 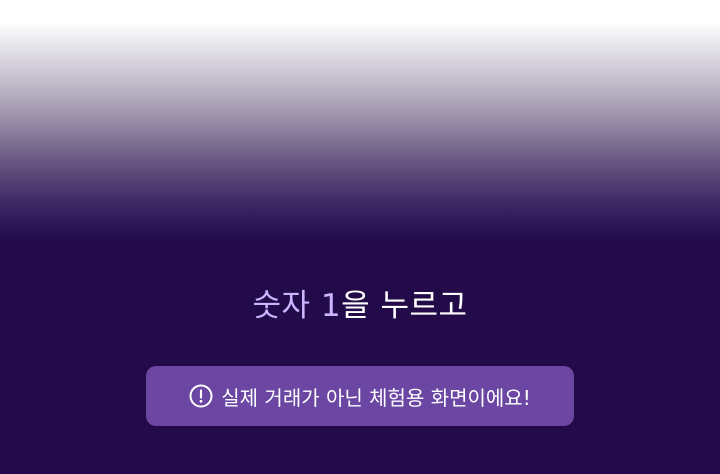 I want to click on instruction-text: 숫자 1을 누르고, so click(x=360, y=306).